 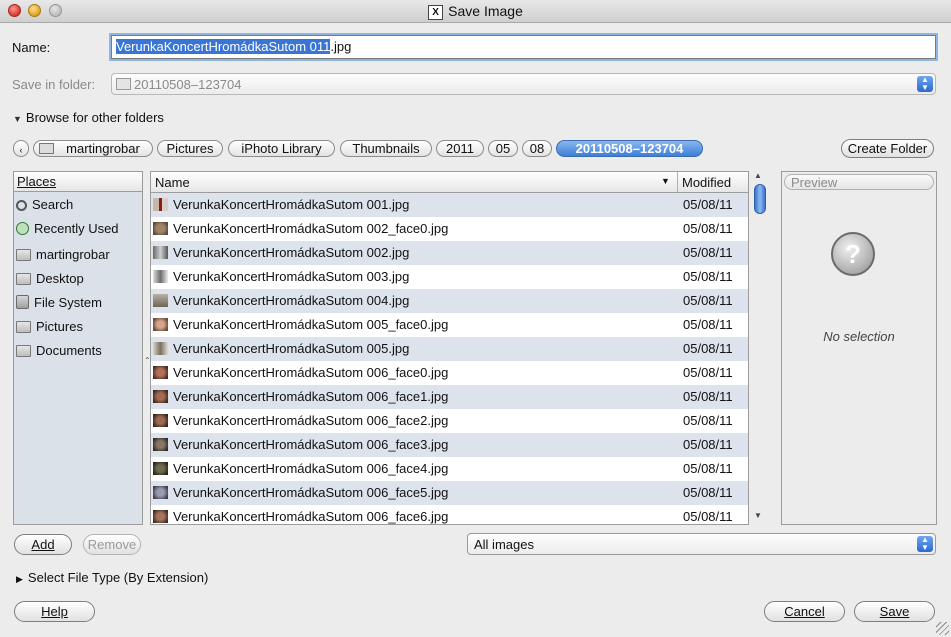 What do you see at coordinates (537, 148) in the screenshot?
I see `path-item-08: 08` at bounding box center [537, 148].